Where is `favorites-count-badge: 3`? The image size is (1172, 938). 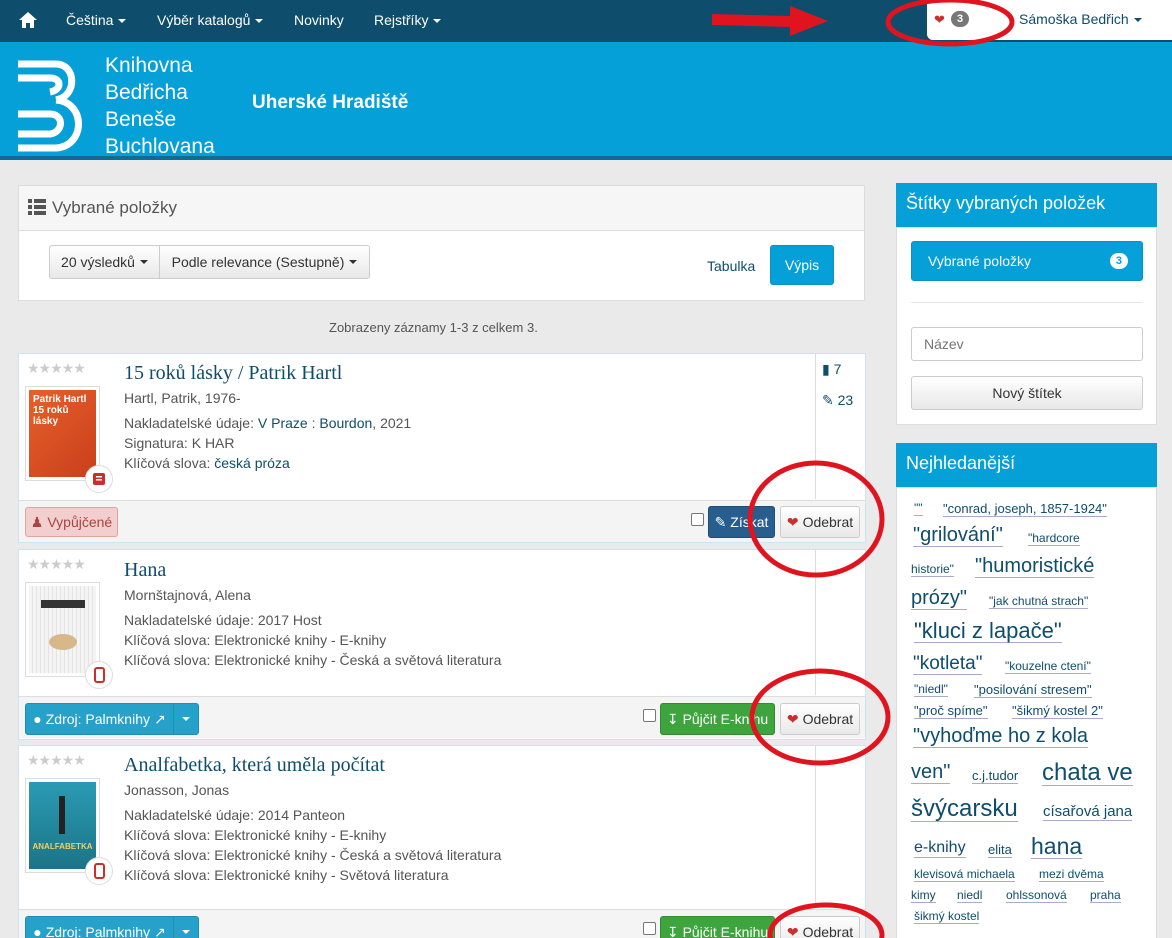 favorites-count-badge: 3 is located at coordinates (960, 19).